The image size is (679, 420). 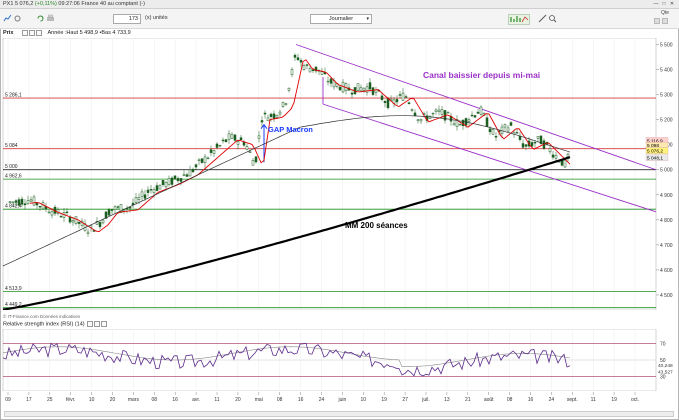 I want to click on rsi-chart: 70503040,24843,527, so click(x=339, y=360).